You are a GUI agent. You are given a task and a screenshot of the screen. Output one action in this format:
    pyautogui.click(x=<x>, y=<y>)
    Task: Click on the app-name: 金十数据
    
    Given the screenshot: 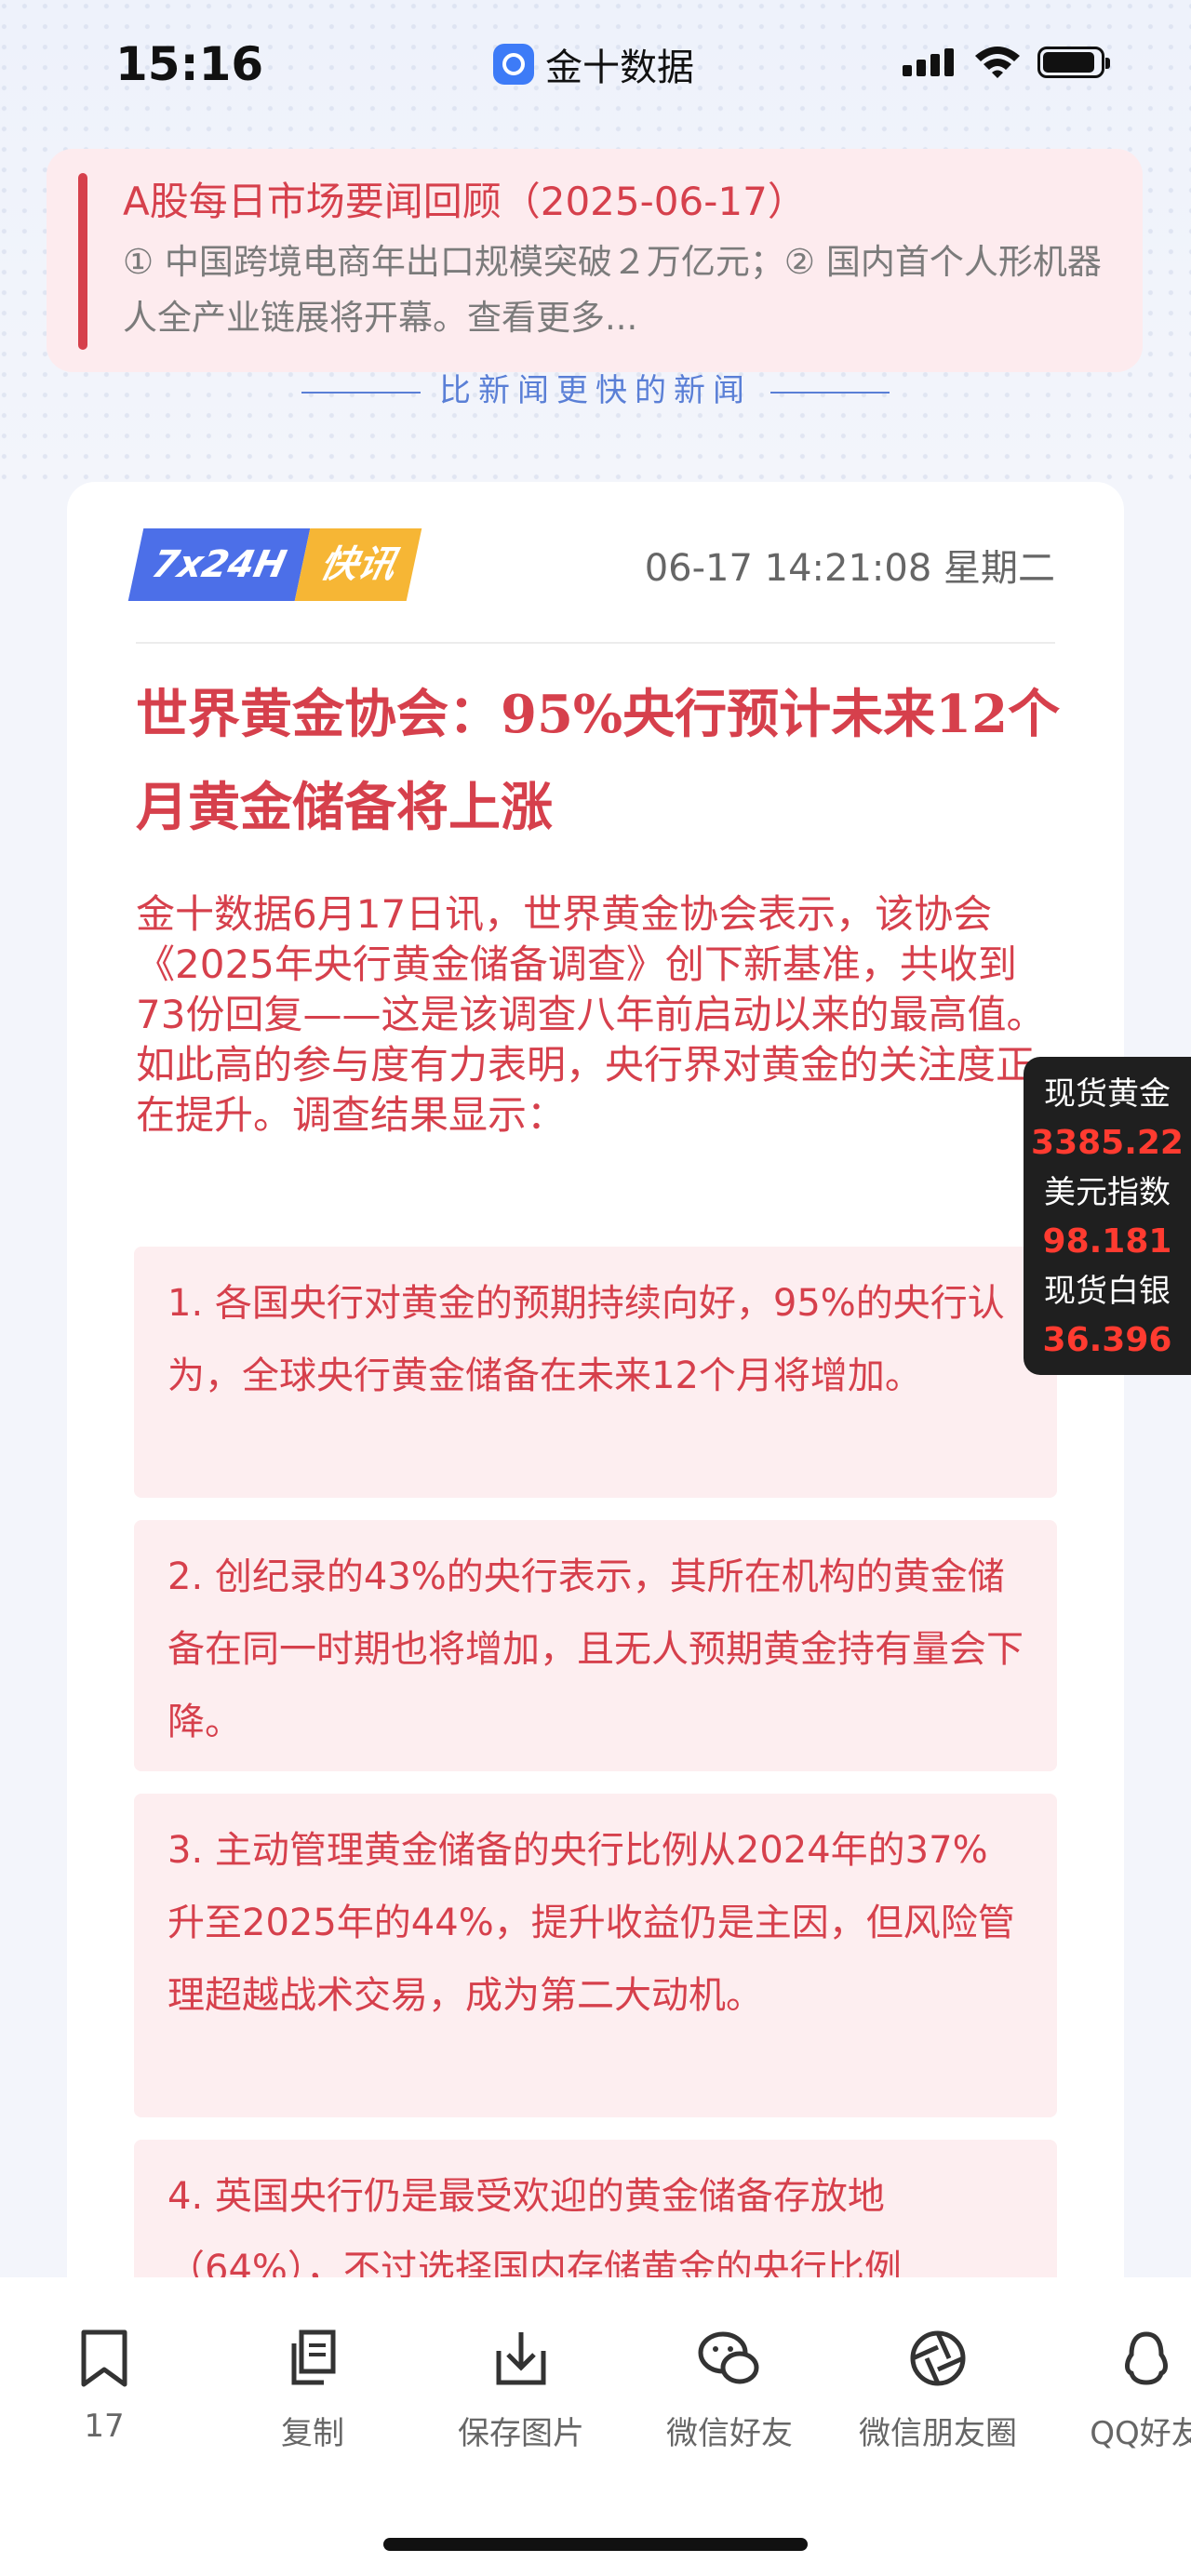 What is the action you would take?
    pyautogui.click(x=619, y=68)
    